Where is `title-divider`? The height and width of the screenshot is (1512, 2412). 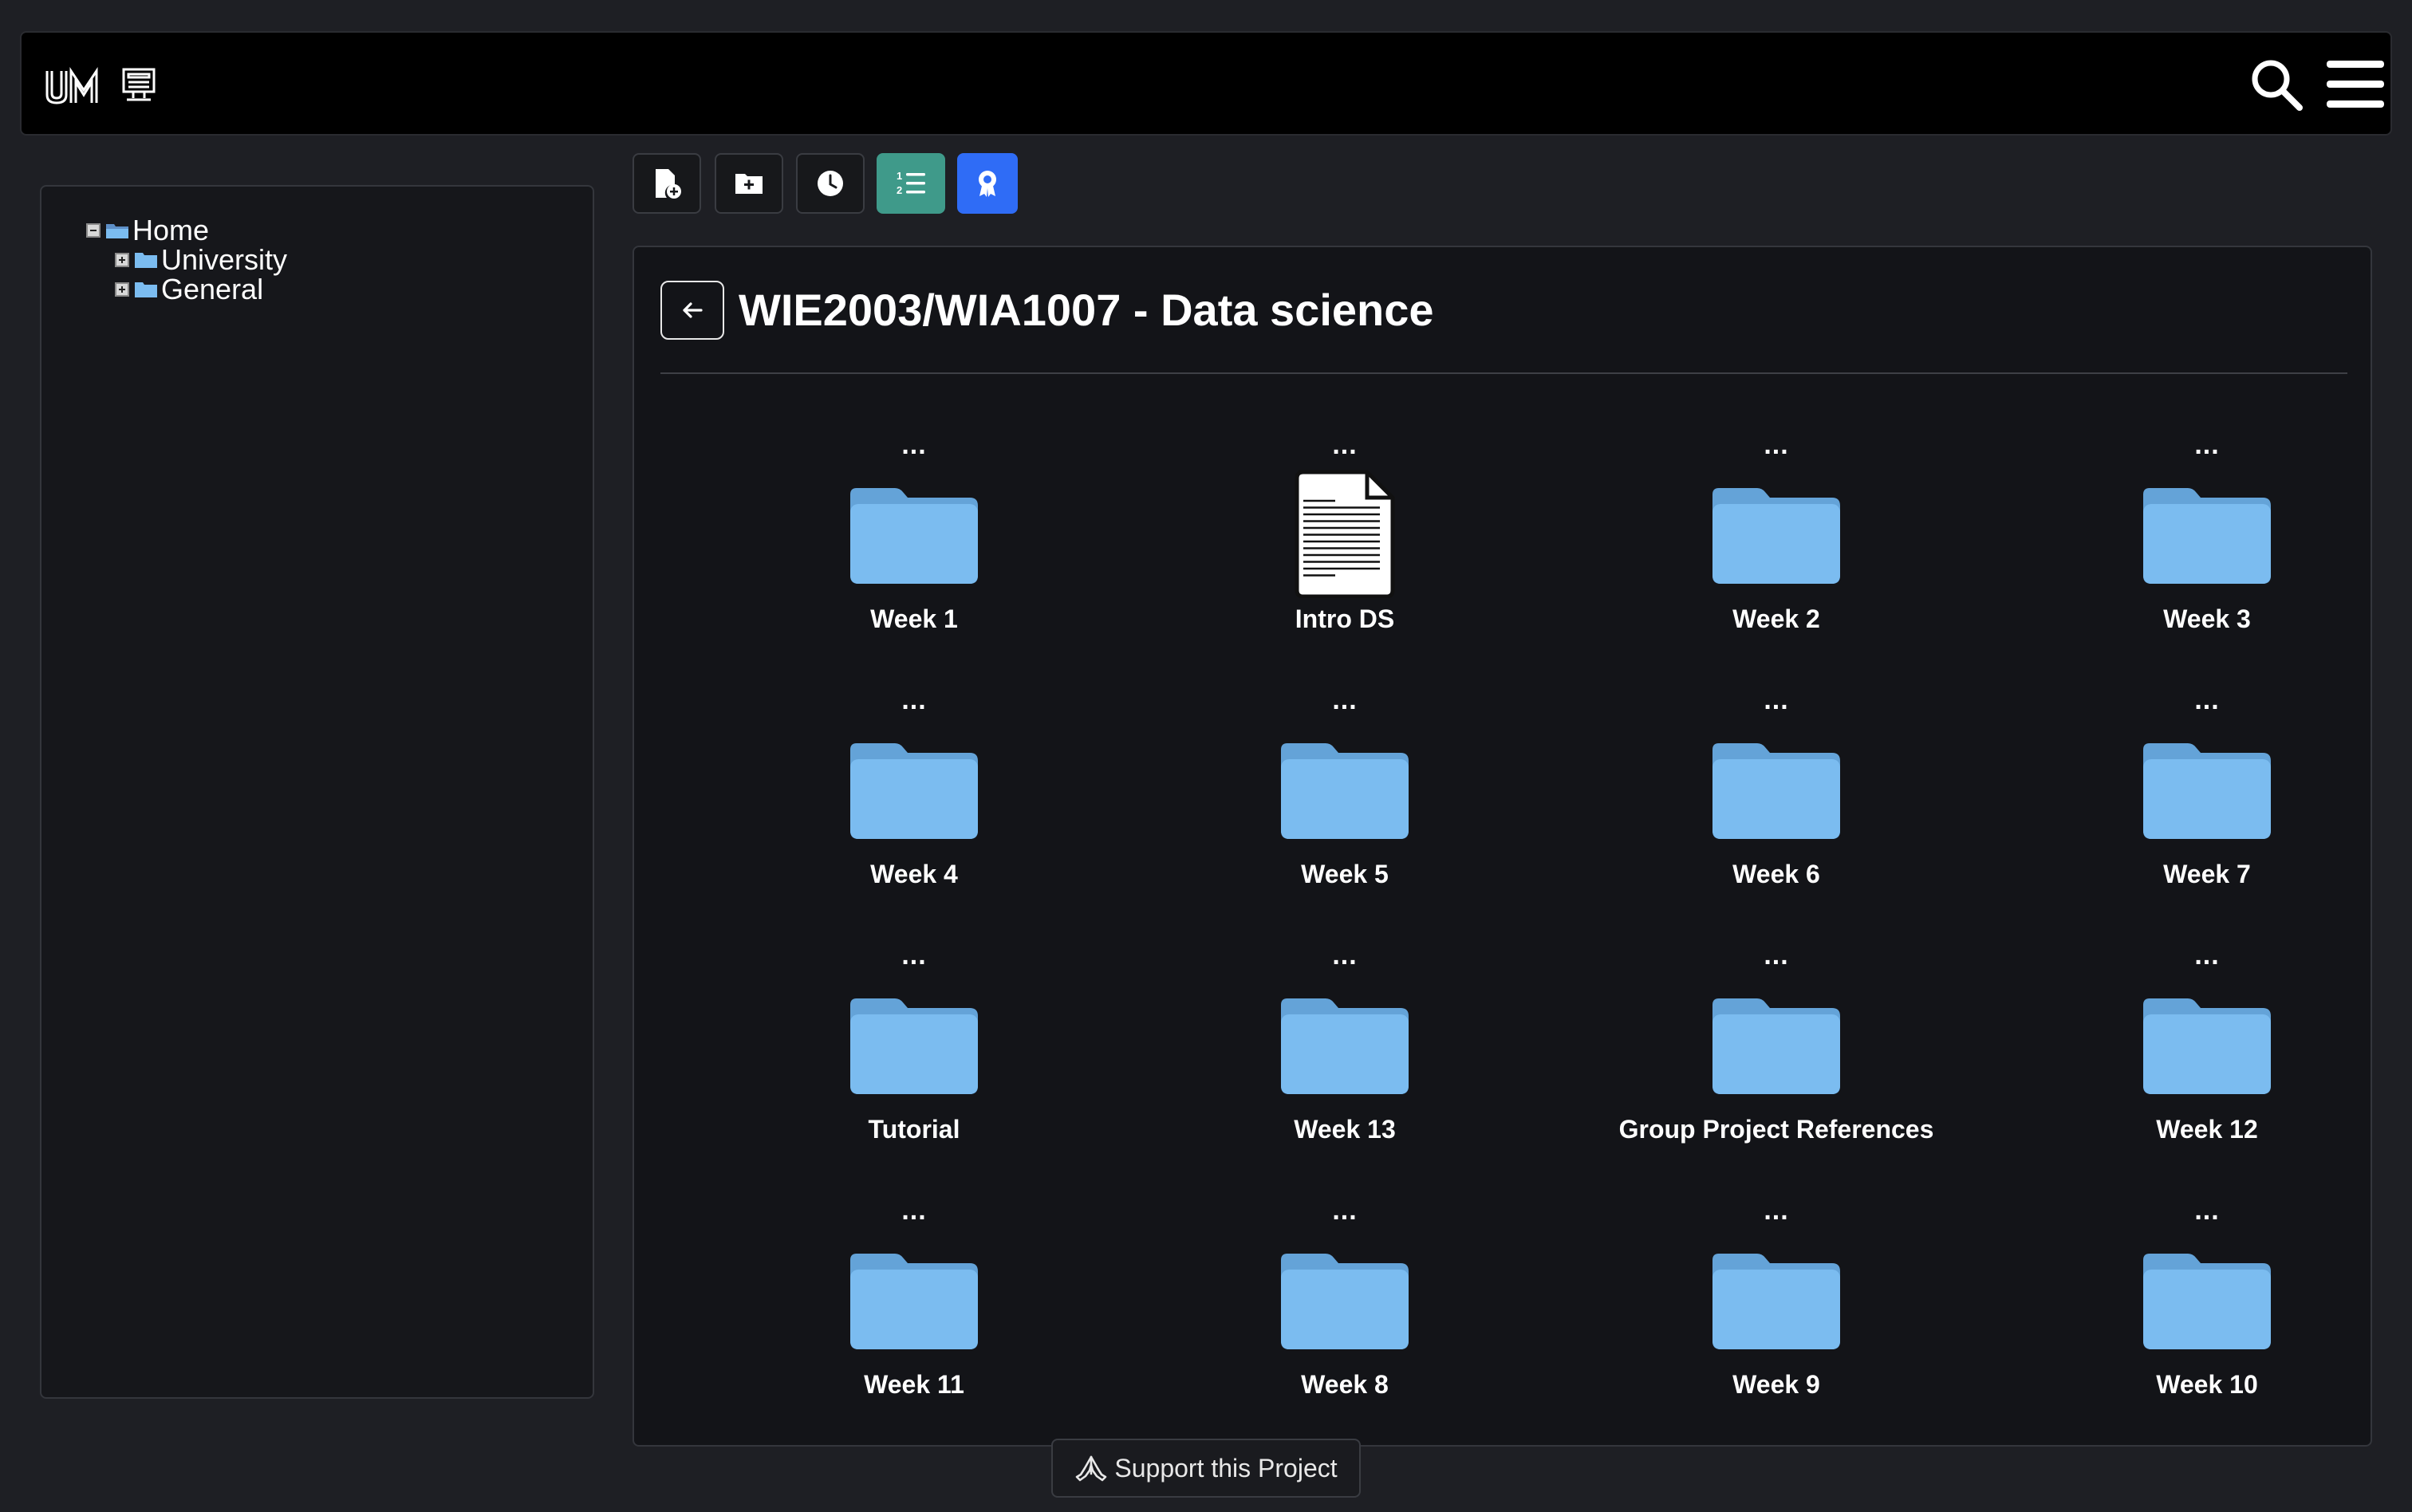
title-divider is located at coordinates (1504, 373).